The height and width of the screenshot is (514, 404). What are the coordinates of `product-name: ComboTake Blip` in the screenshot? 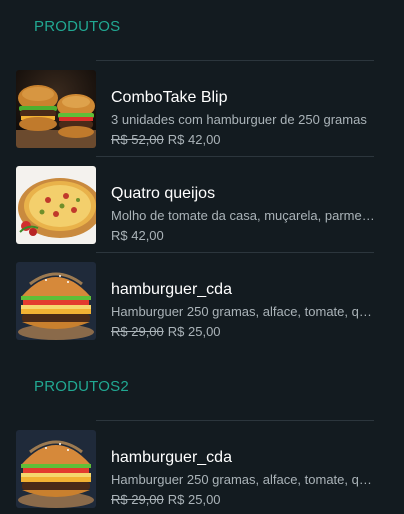 It's located at (169, 97).